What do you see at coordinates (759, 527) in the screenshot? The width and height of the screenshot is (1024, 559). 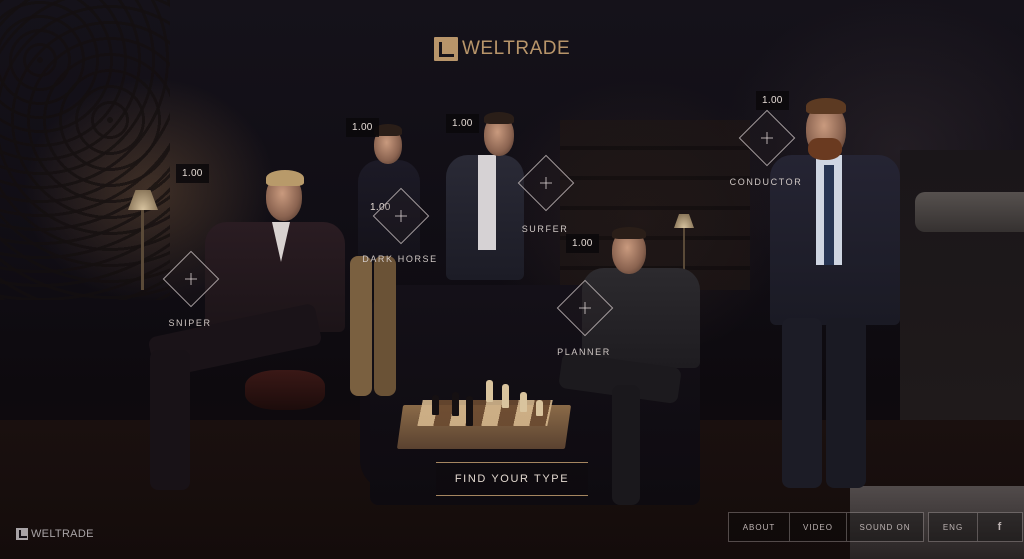 I see `nav-about: ABOUT` at bounding box center [759, 527].